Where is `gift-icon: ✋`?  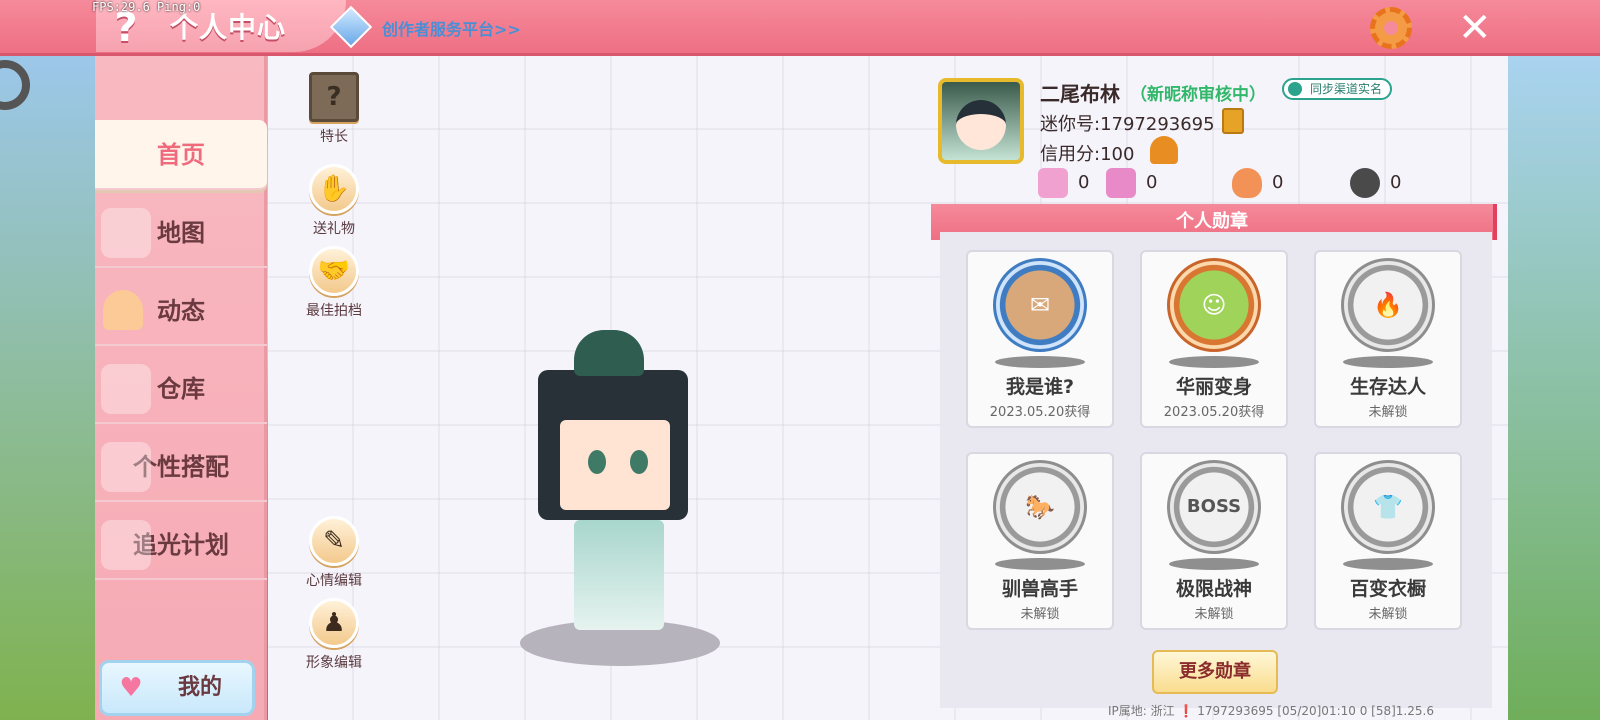 gift-icon: ✋ is located at coordinates (334, 189).